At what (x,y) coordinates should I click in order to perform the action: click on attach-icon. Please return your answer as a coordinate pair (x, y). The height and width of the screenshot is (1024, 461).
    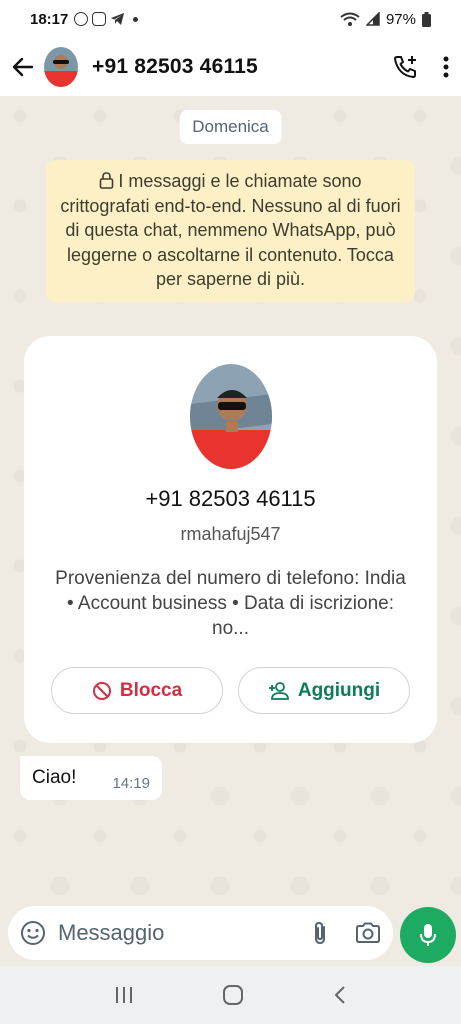
    Looking at the image, I should click on (320, 933).